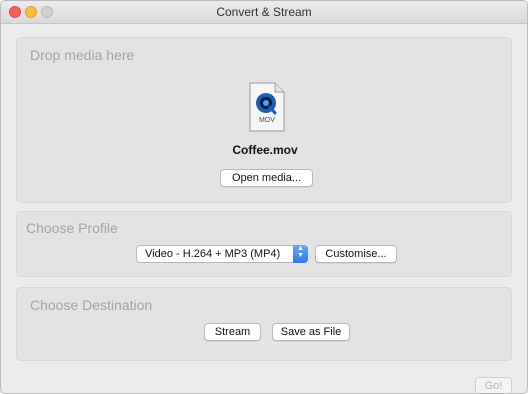 Image resolution: width=528 pixels, height=394 pixels. I want to click on window-title: Convert & Stream, so click(264, 12).